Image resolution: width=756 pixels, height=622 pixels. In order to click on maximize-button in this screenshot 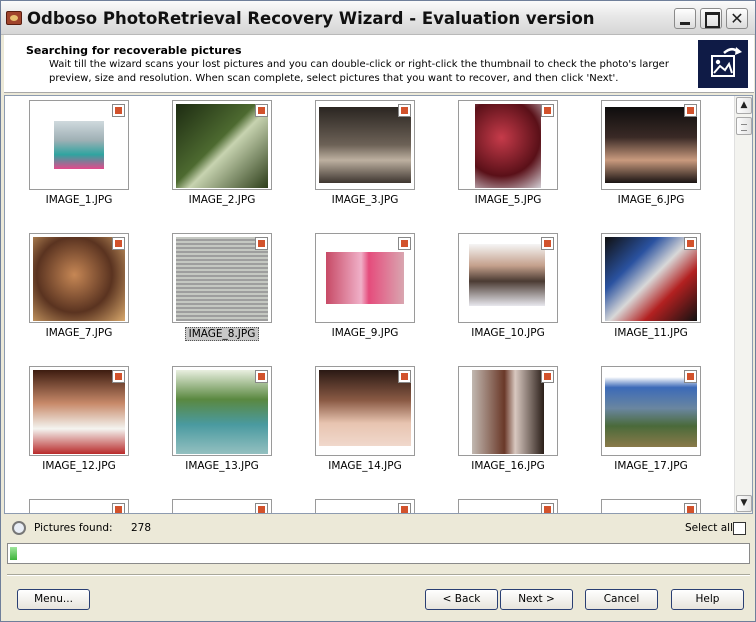, I will do `click(711, 18)`.